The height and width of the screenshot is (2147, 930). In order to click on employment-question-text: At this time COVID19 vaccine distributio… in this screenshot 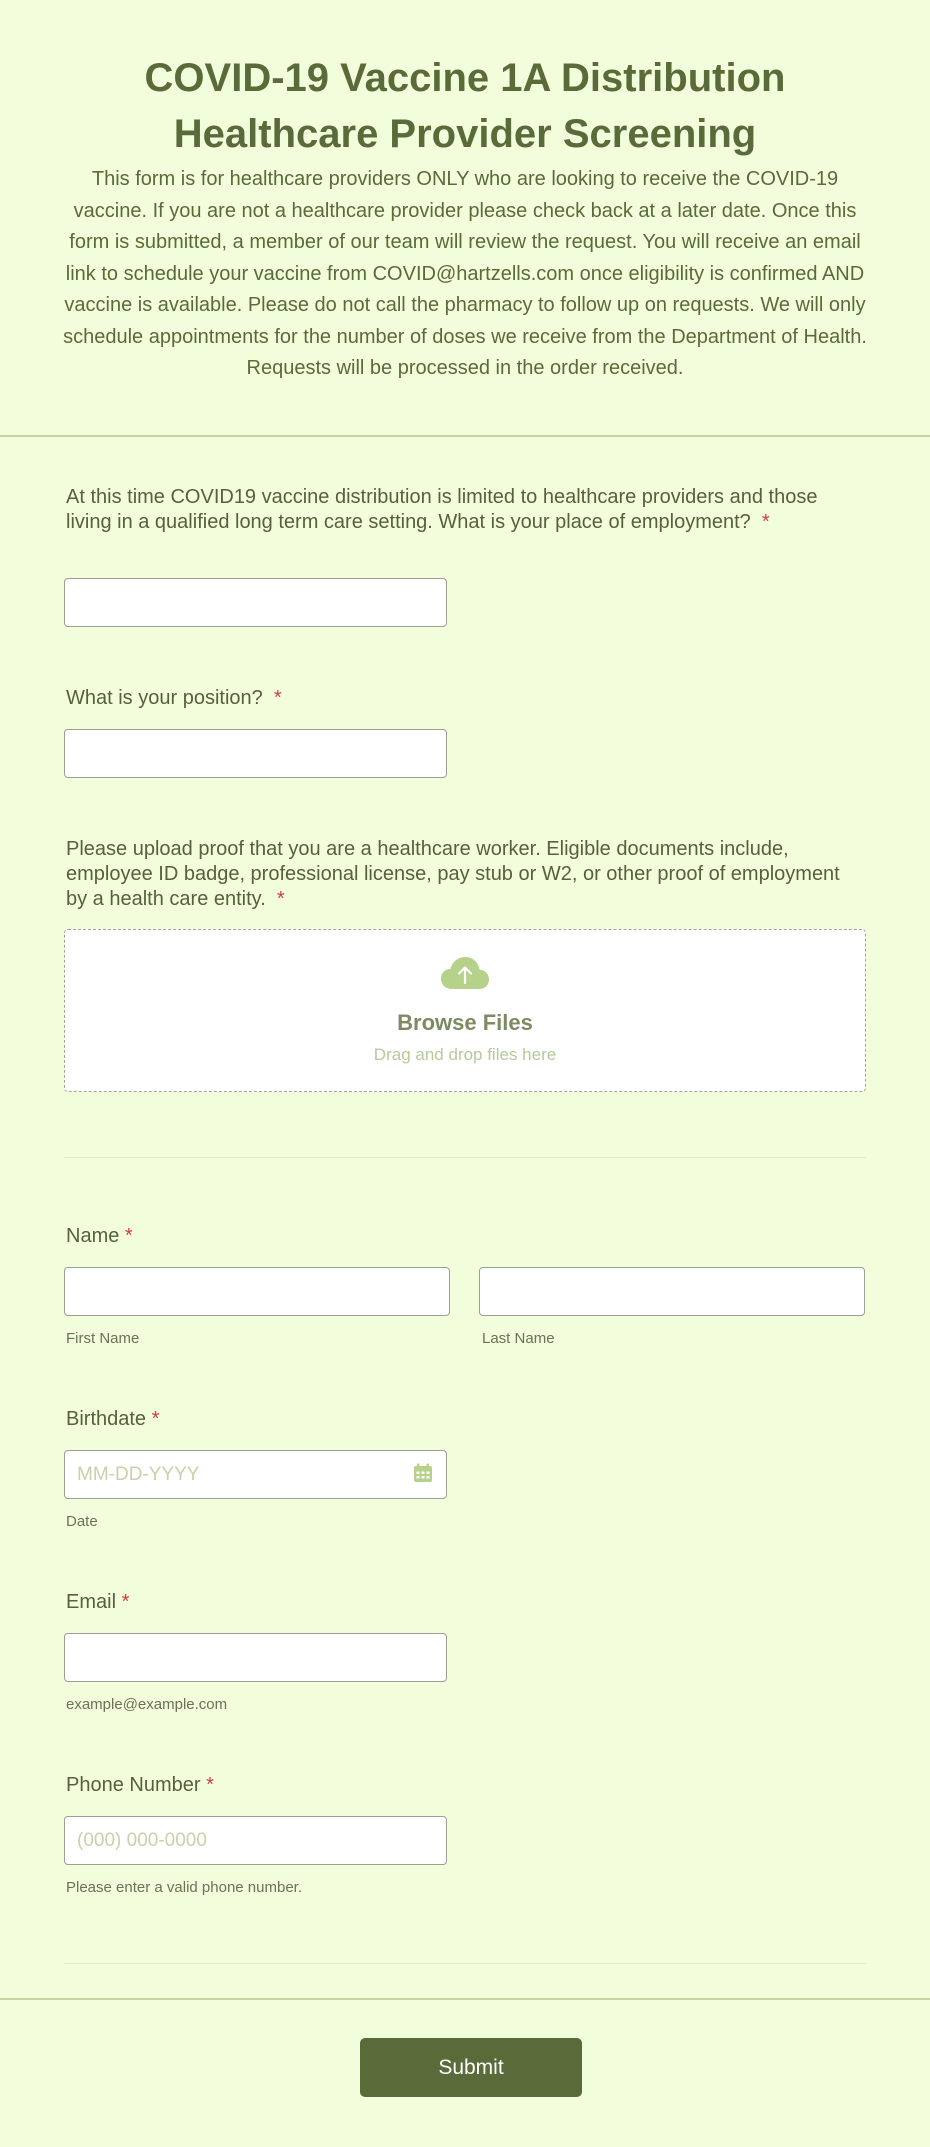, I will do `click(442, 509)`.